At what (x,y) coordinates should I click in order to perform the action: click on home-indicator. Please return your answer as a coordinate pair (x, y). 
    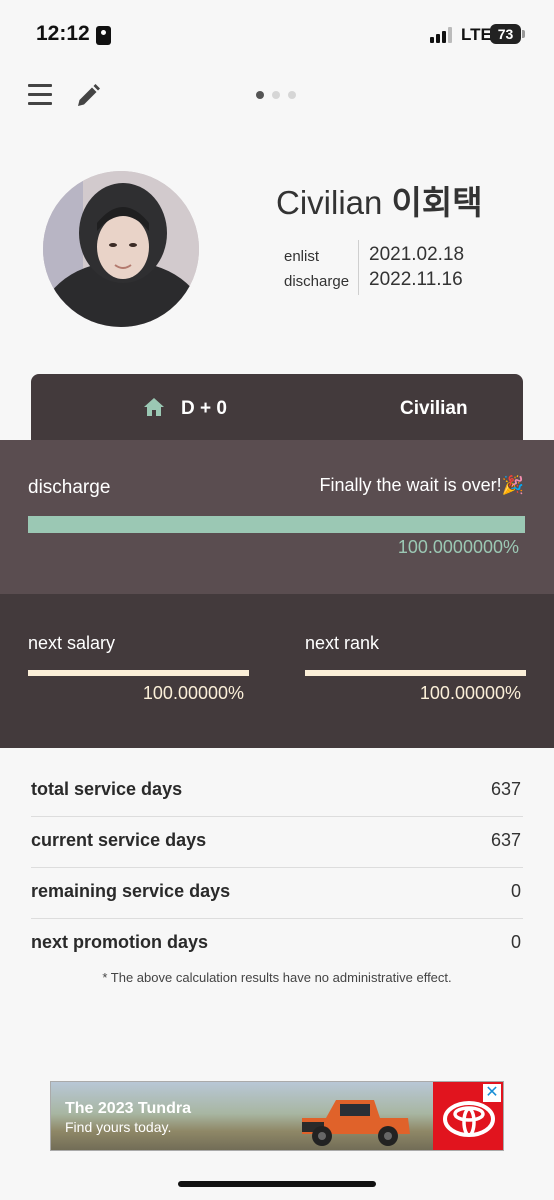
    Looking at the image, I should click on (277, 1184).